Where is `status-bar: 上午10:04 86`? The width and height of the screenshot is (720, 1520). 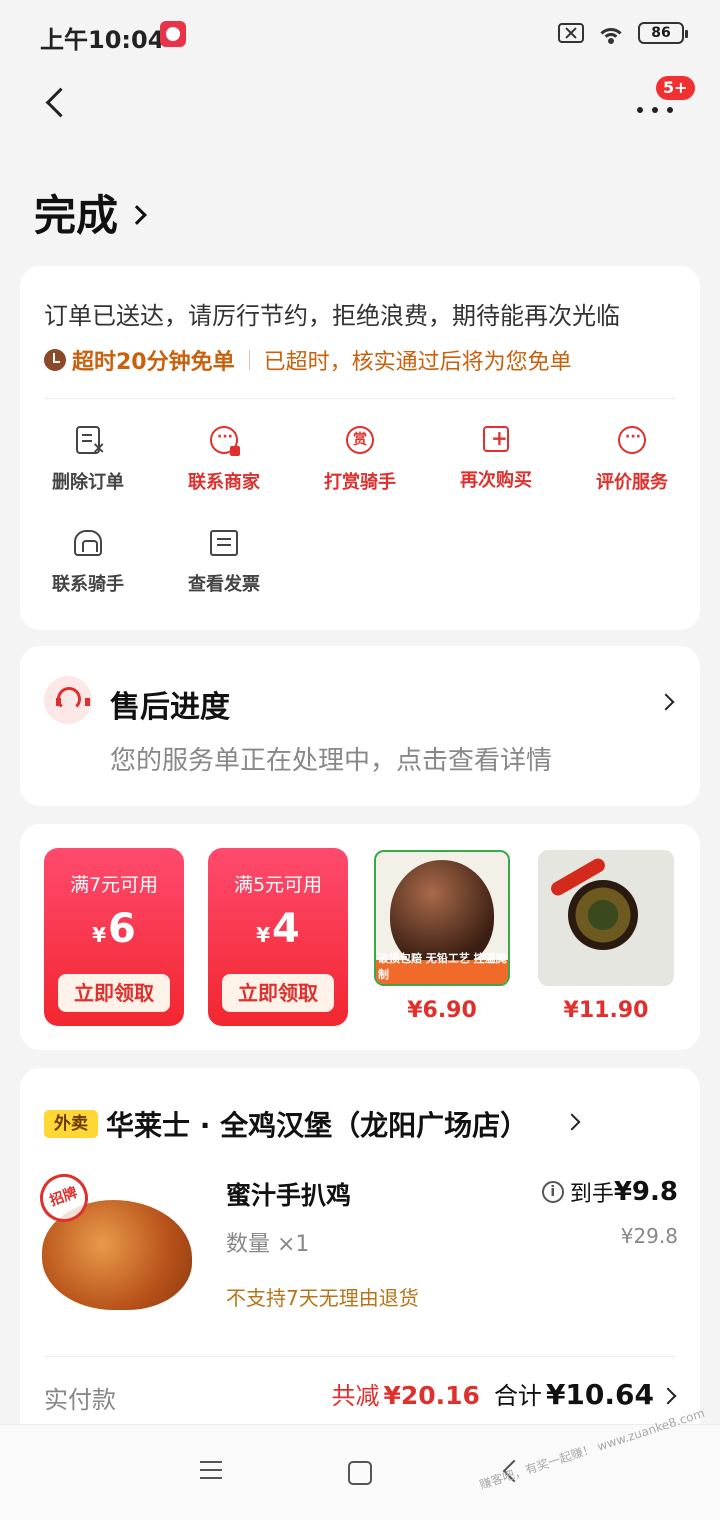
status-bar: 上午10:04 86 is located at coordinates (360, 36).